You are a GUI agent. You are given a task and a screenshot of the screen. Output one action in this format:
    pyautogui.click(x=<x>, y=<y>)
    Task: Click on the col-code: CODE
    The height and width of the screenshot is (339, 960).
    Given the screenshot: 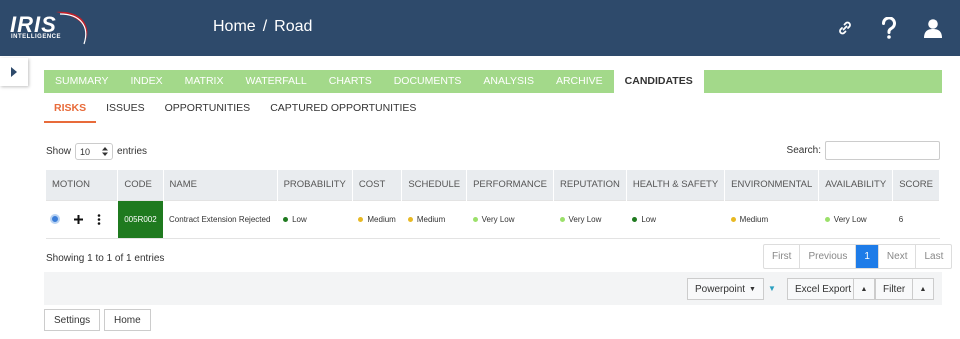 What is the action you would take?
    pyautogui.click(x=140, y=185)
    